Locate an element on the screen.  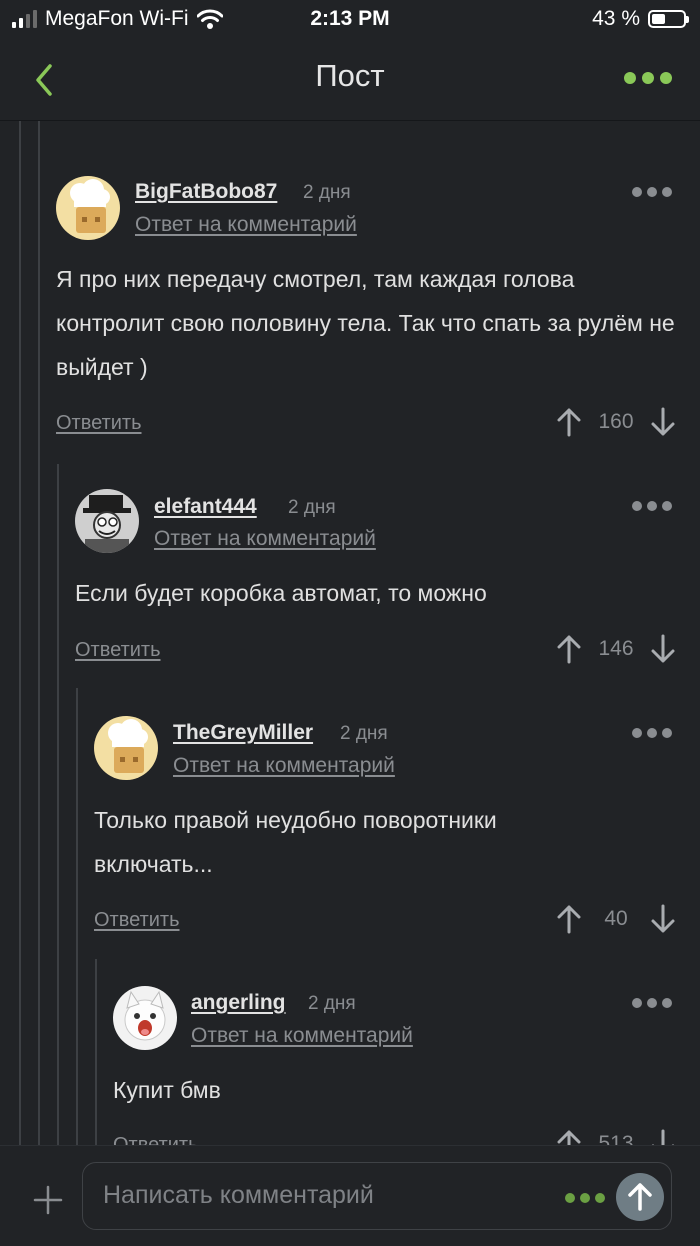
vote-score: 146 is located at coordinates (616, 648).